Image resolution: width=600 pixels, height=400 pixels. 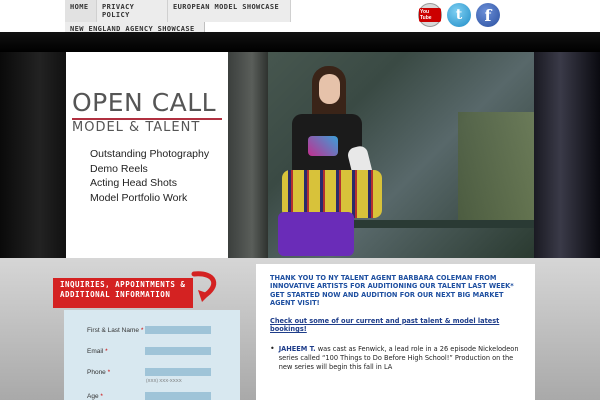 I want to click on email-field-row: Email *, so click(x=149, y=351).